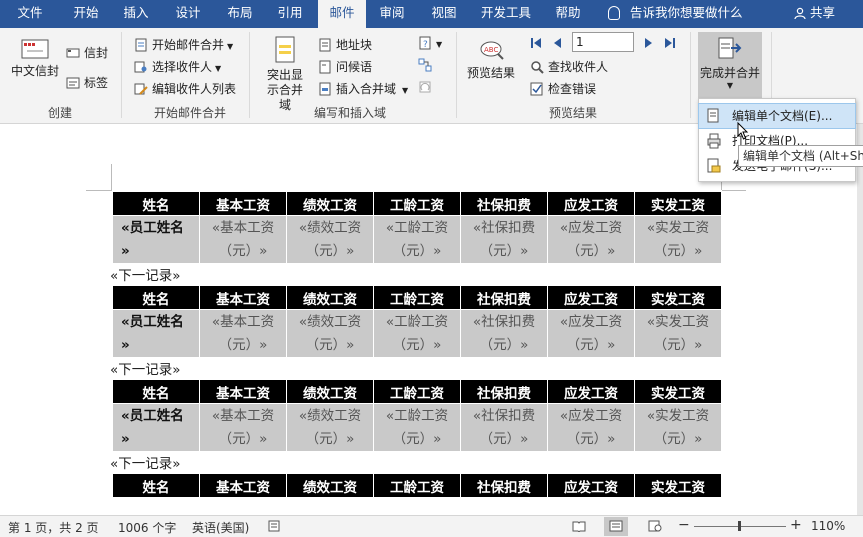 The width and height of the screenshot is (863, 537). I want to click on zoom-out-button: −, so click(684, 525).